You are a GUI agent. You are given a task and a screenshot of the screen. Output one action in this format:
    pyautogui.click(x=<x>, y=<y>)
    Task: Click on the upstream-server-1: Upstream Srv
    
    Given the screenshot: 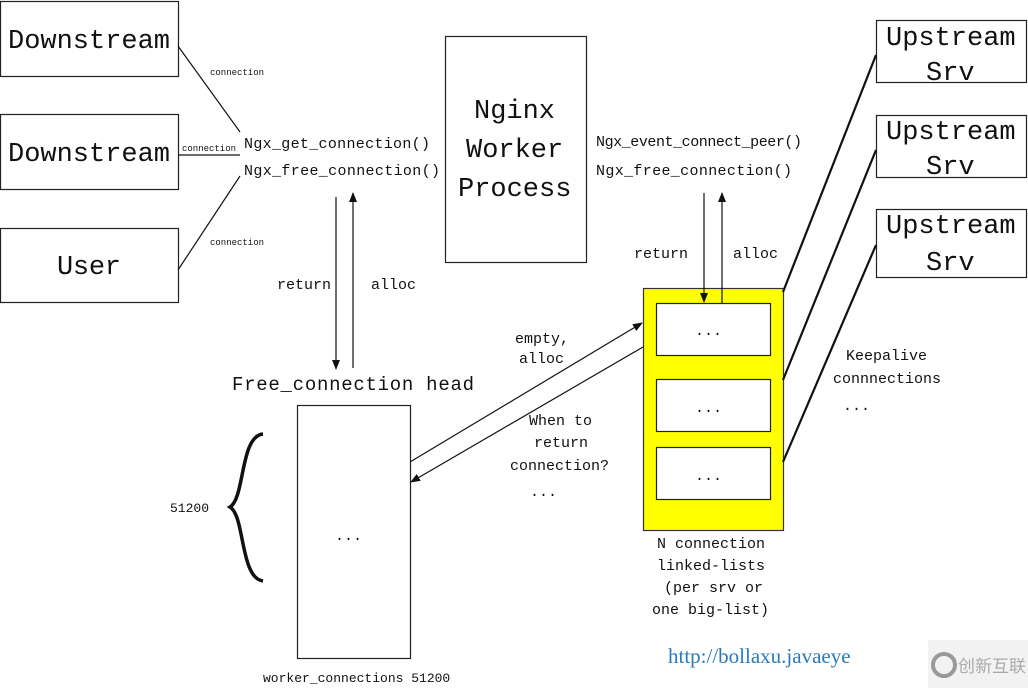 What is the action you would take?
    pyautogui.click(x=951, y=54)
    